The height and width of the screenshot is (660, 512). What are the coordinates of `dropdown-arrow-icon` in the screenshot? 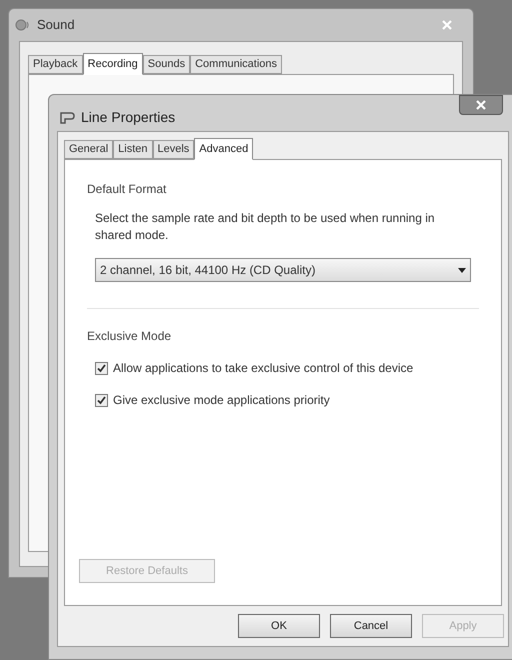 It's located at (462, 270).